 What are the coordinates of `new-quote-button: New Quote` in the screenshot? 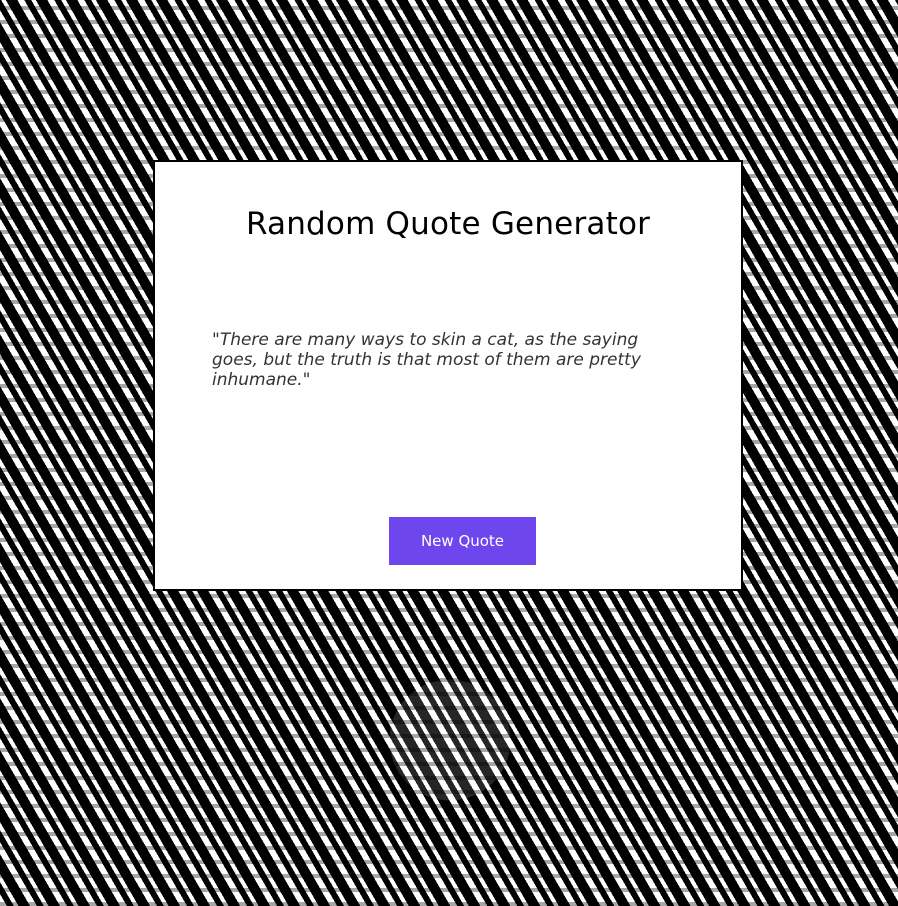 It's located at (462, 541).